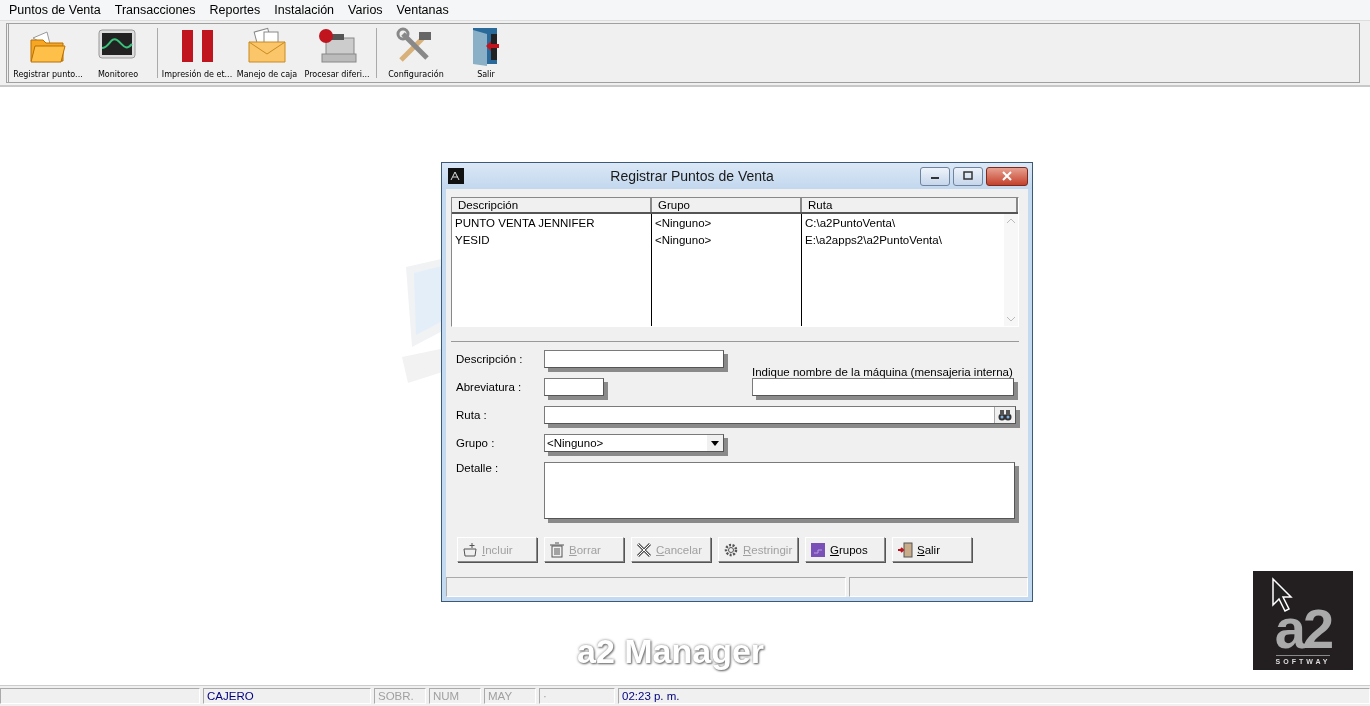 The height and width of the screenshot is (706, 1370). Describe the element at coordinates (510, 696) in the screenshot. I see `status-panel: MAY` at that location.